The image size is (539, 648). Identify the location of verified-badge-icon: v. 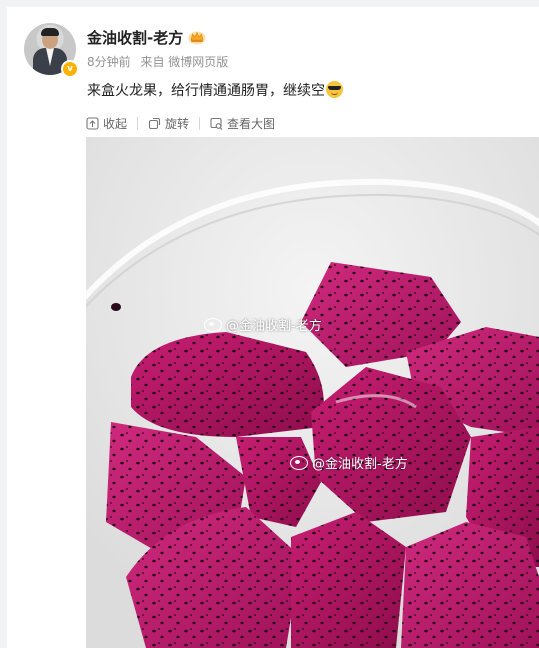
(70, 69).